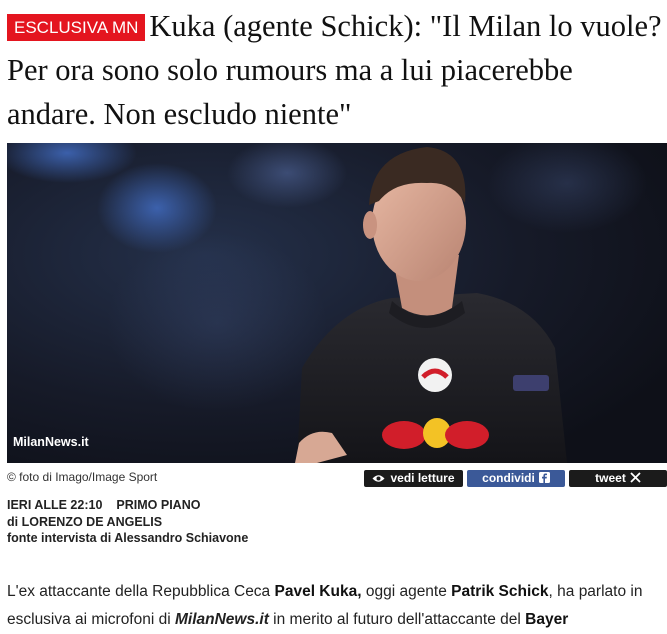 The image size is (667, 634). Describe the element at coordinates (141, 591) in the screenshot. I see `body-text-segment: L'ex attaccante della Repubblica Ceca` at that location.